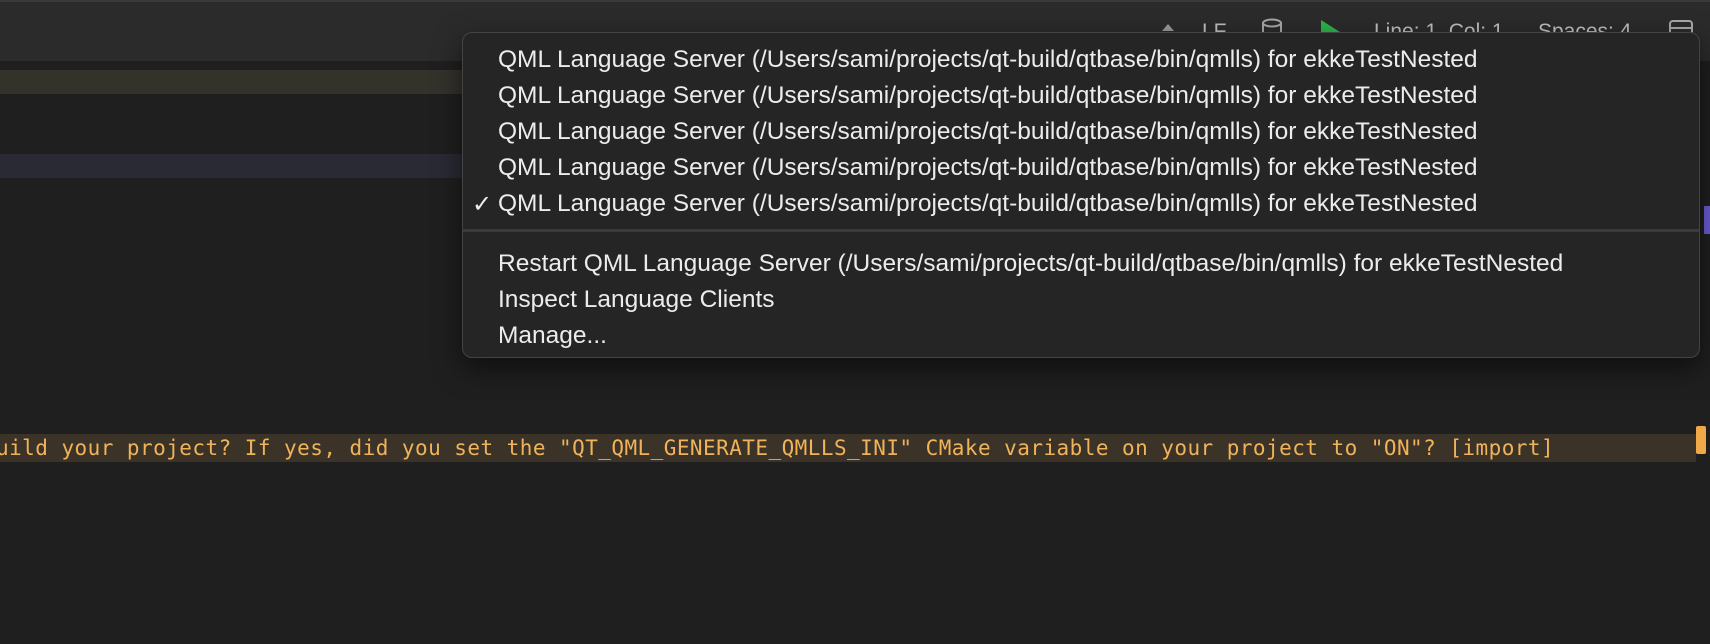 This screenshot has width=1710, height=644. I want to click on menu-item-label: Inspect Language Clients, so click(636, 299).